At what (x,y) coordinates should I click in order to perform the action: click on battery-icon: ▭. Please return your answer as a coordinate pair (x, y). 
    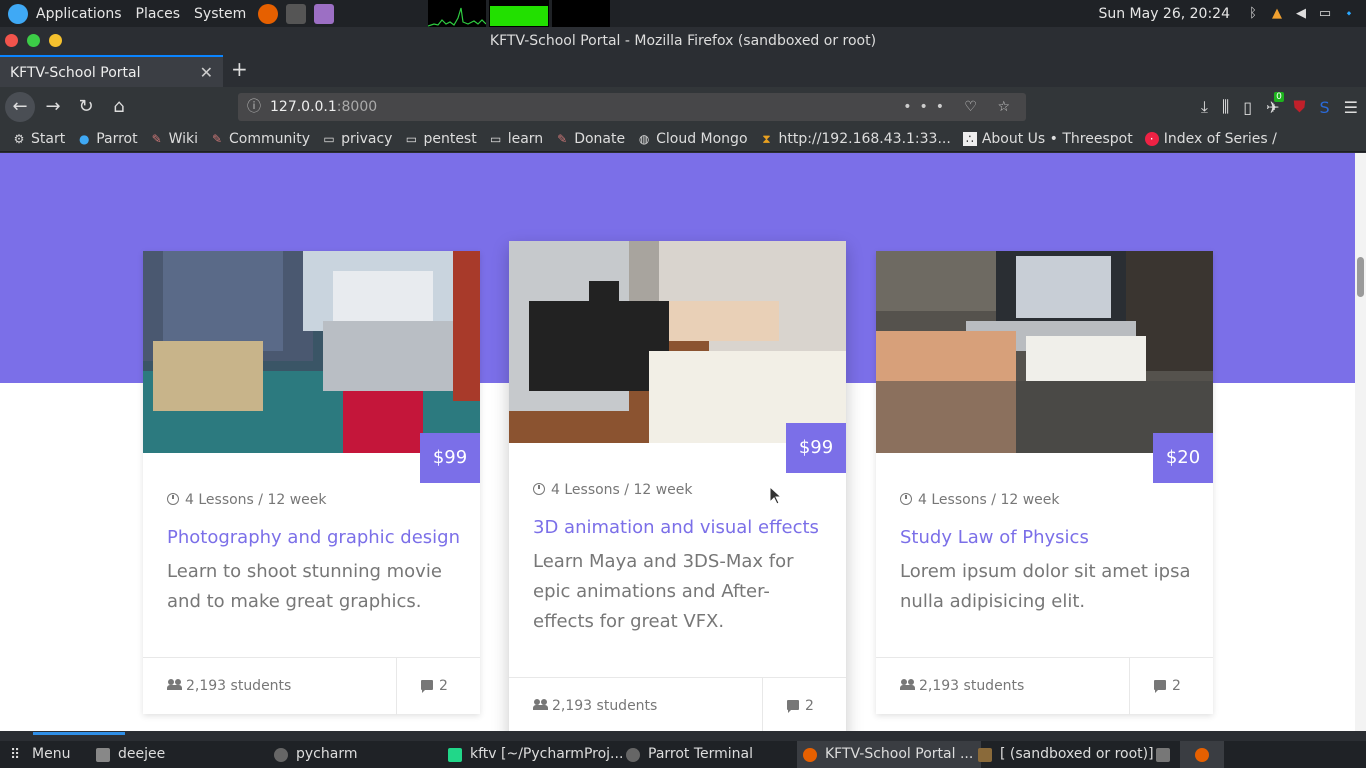
    Looking at the image, I should click on (1325, 13).